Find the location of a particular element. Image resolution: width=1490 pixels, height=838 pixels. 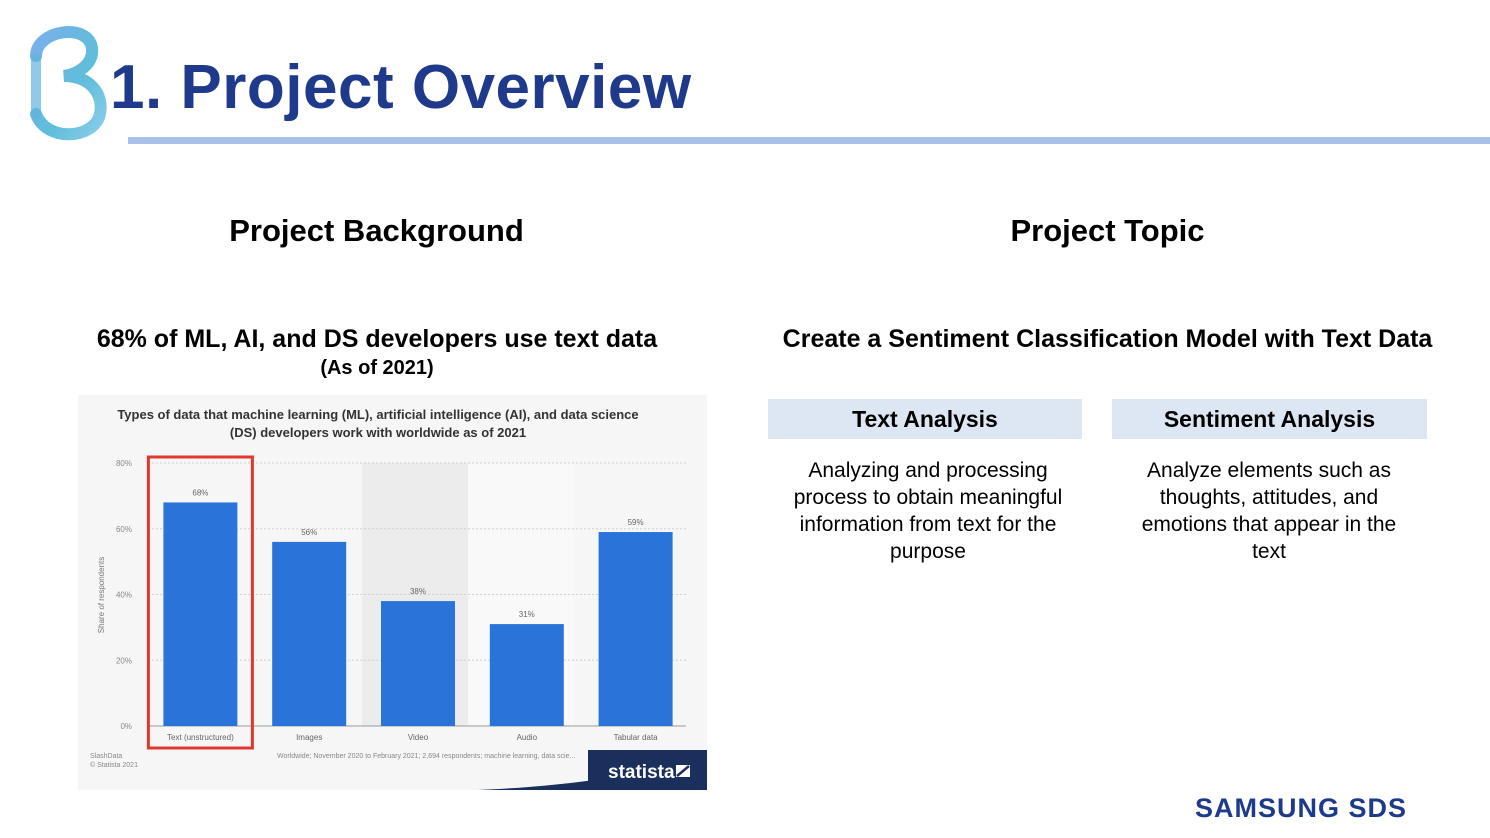

description-line: purpose is located at coordinates (928, 551).